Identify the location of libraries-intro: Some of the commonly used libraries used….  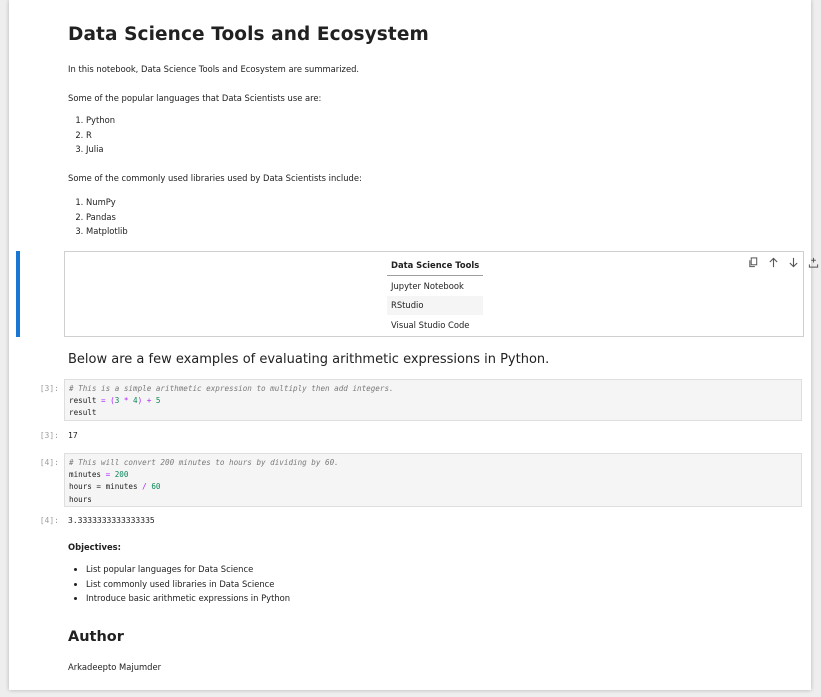
(215, 178).